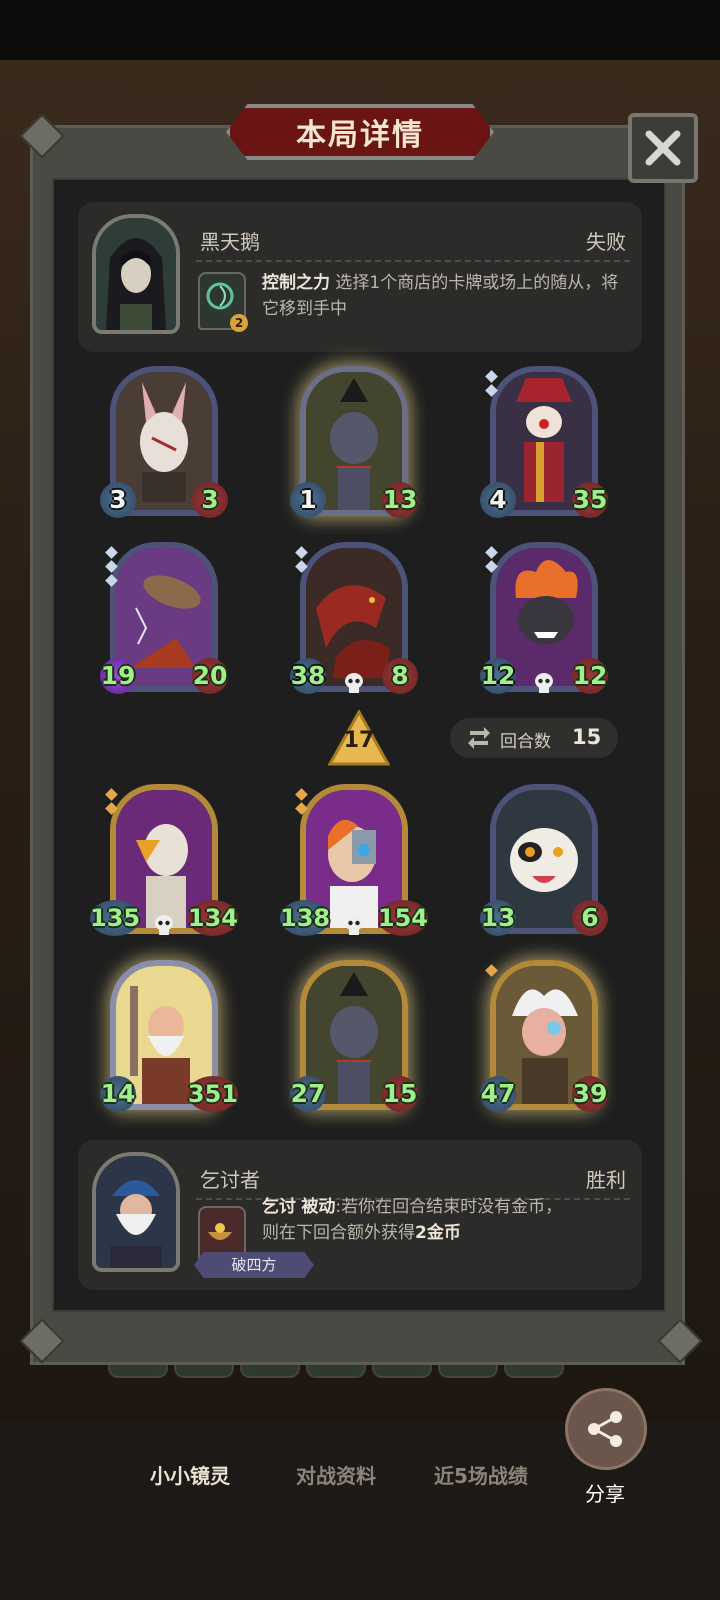 This screenshot has width=720, height=1600. I want to click on attack-stat: 12, so click(498, 676).